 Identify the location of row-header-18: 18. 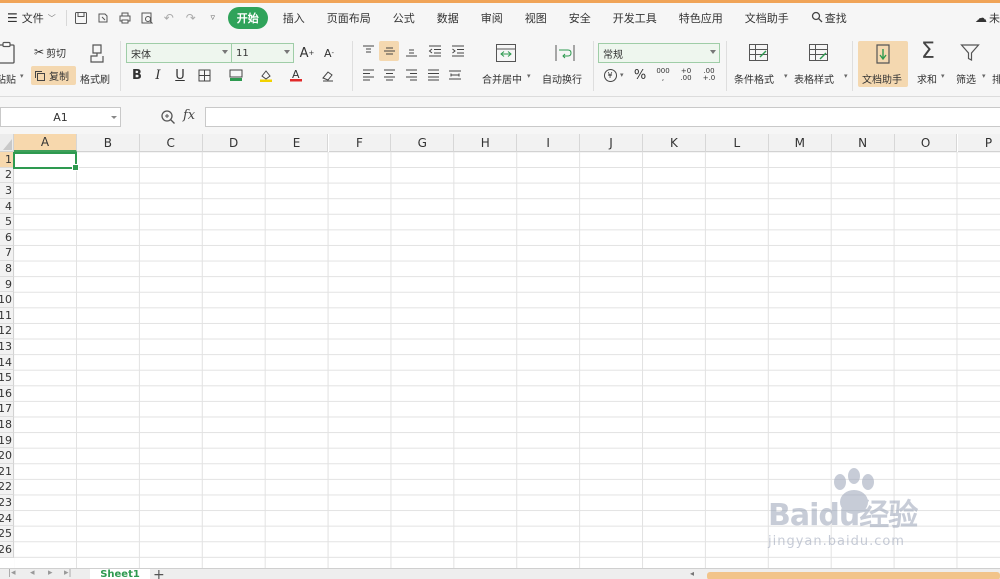
(7, 425).